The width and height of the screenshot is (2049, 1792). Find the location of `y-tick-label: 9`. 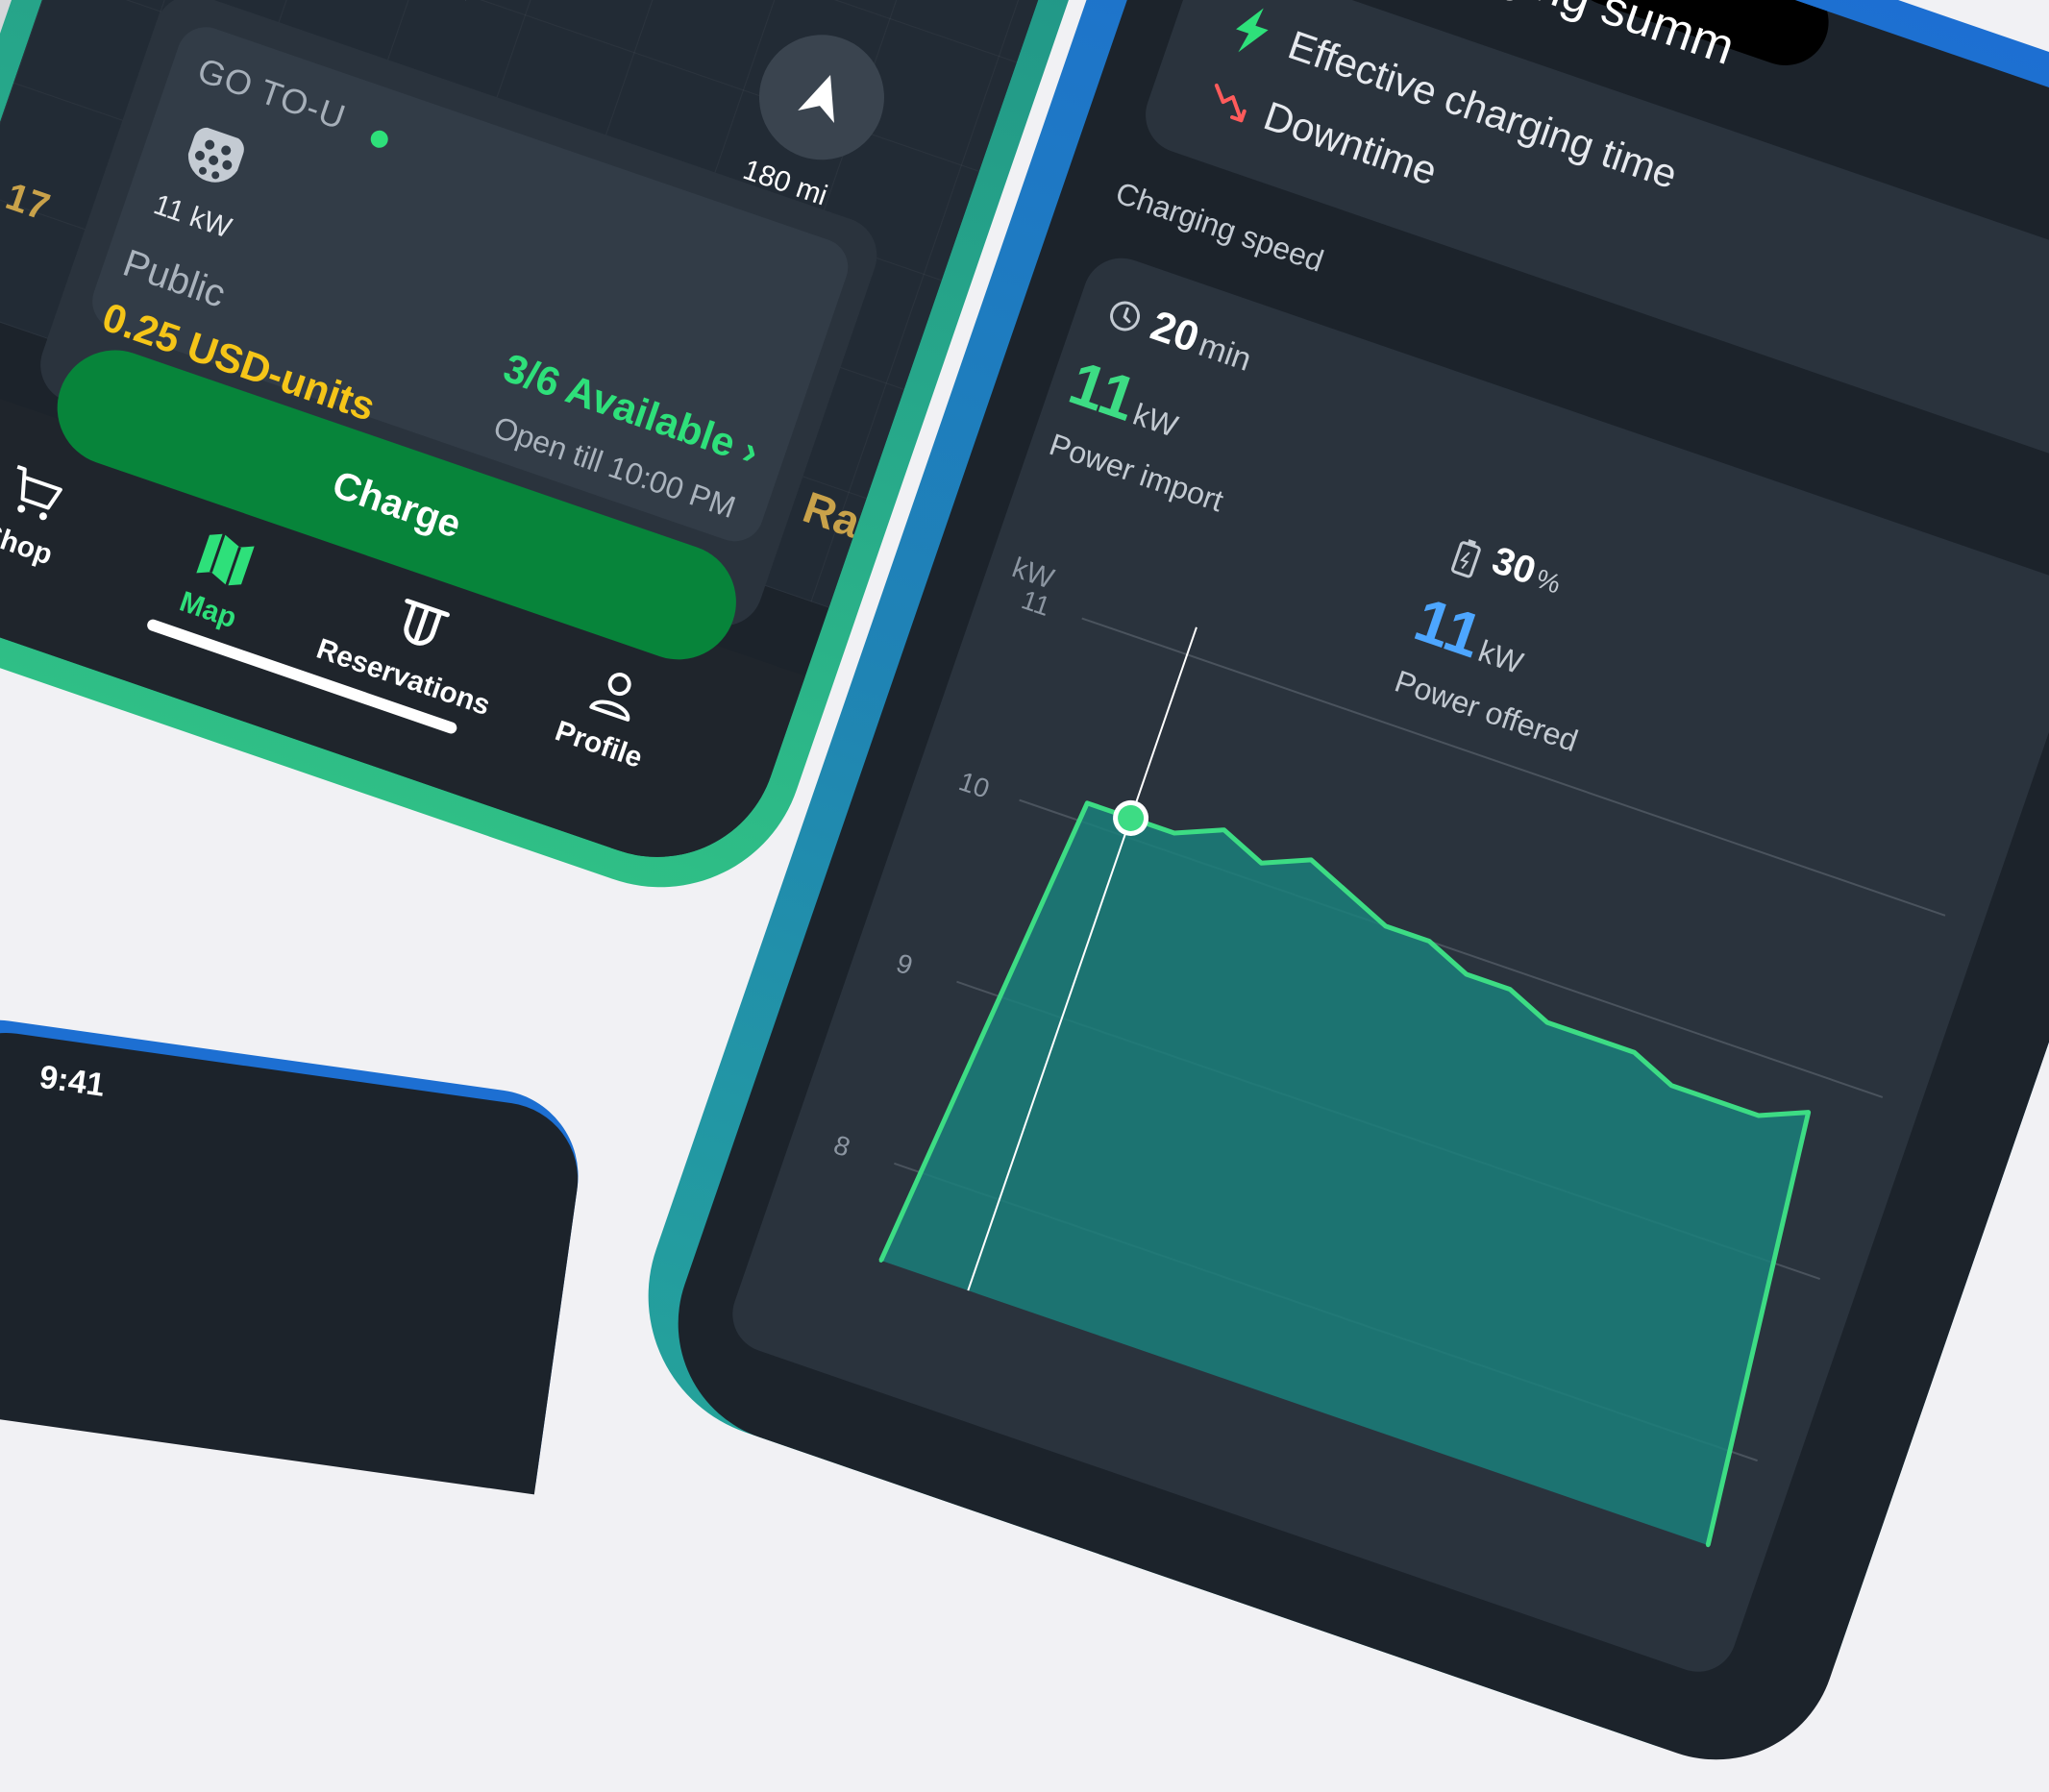

y-tick-label: 9 is located at coordinates (905, 964).